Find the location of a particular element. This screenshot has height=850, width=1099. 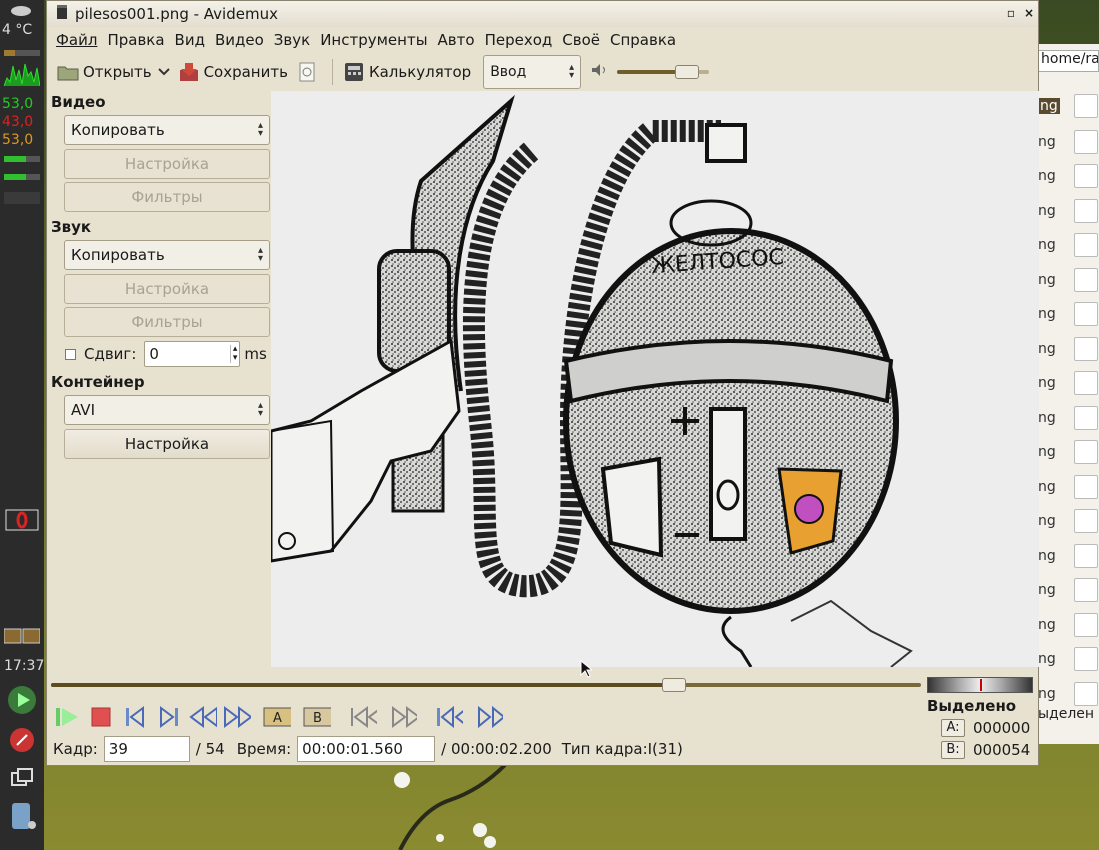

open-recent-dropdown is located at coordinates (165, 72).